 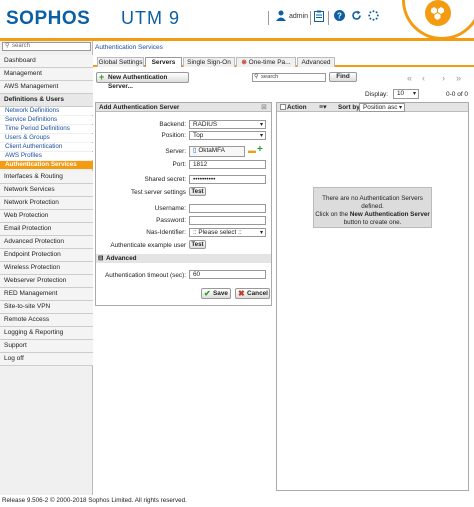 What do you see at coordinates (227, 179) in the screenshot?
I see `shared-secret-field: ••••••••••` at bounding box center [227, 179].